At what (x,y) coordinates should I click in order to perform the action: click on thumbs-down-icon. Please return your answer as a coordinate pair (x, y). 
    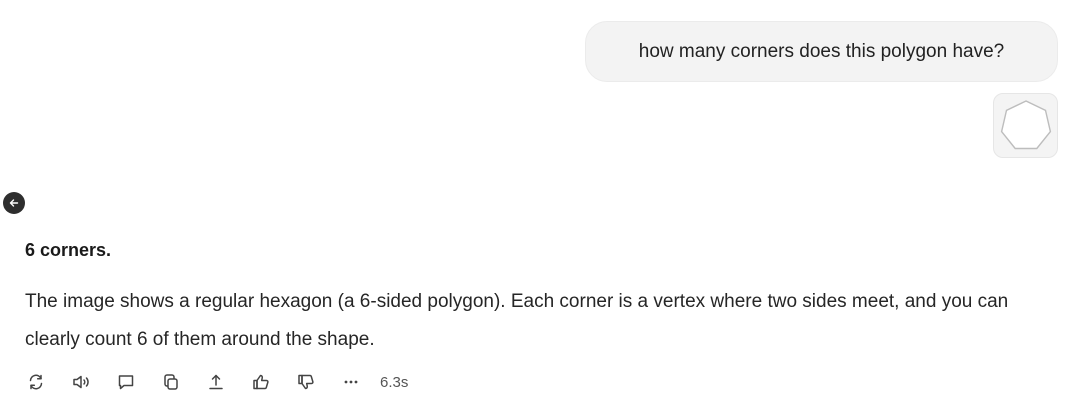
    Looking at the image, I should click on (306, 382).